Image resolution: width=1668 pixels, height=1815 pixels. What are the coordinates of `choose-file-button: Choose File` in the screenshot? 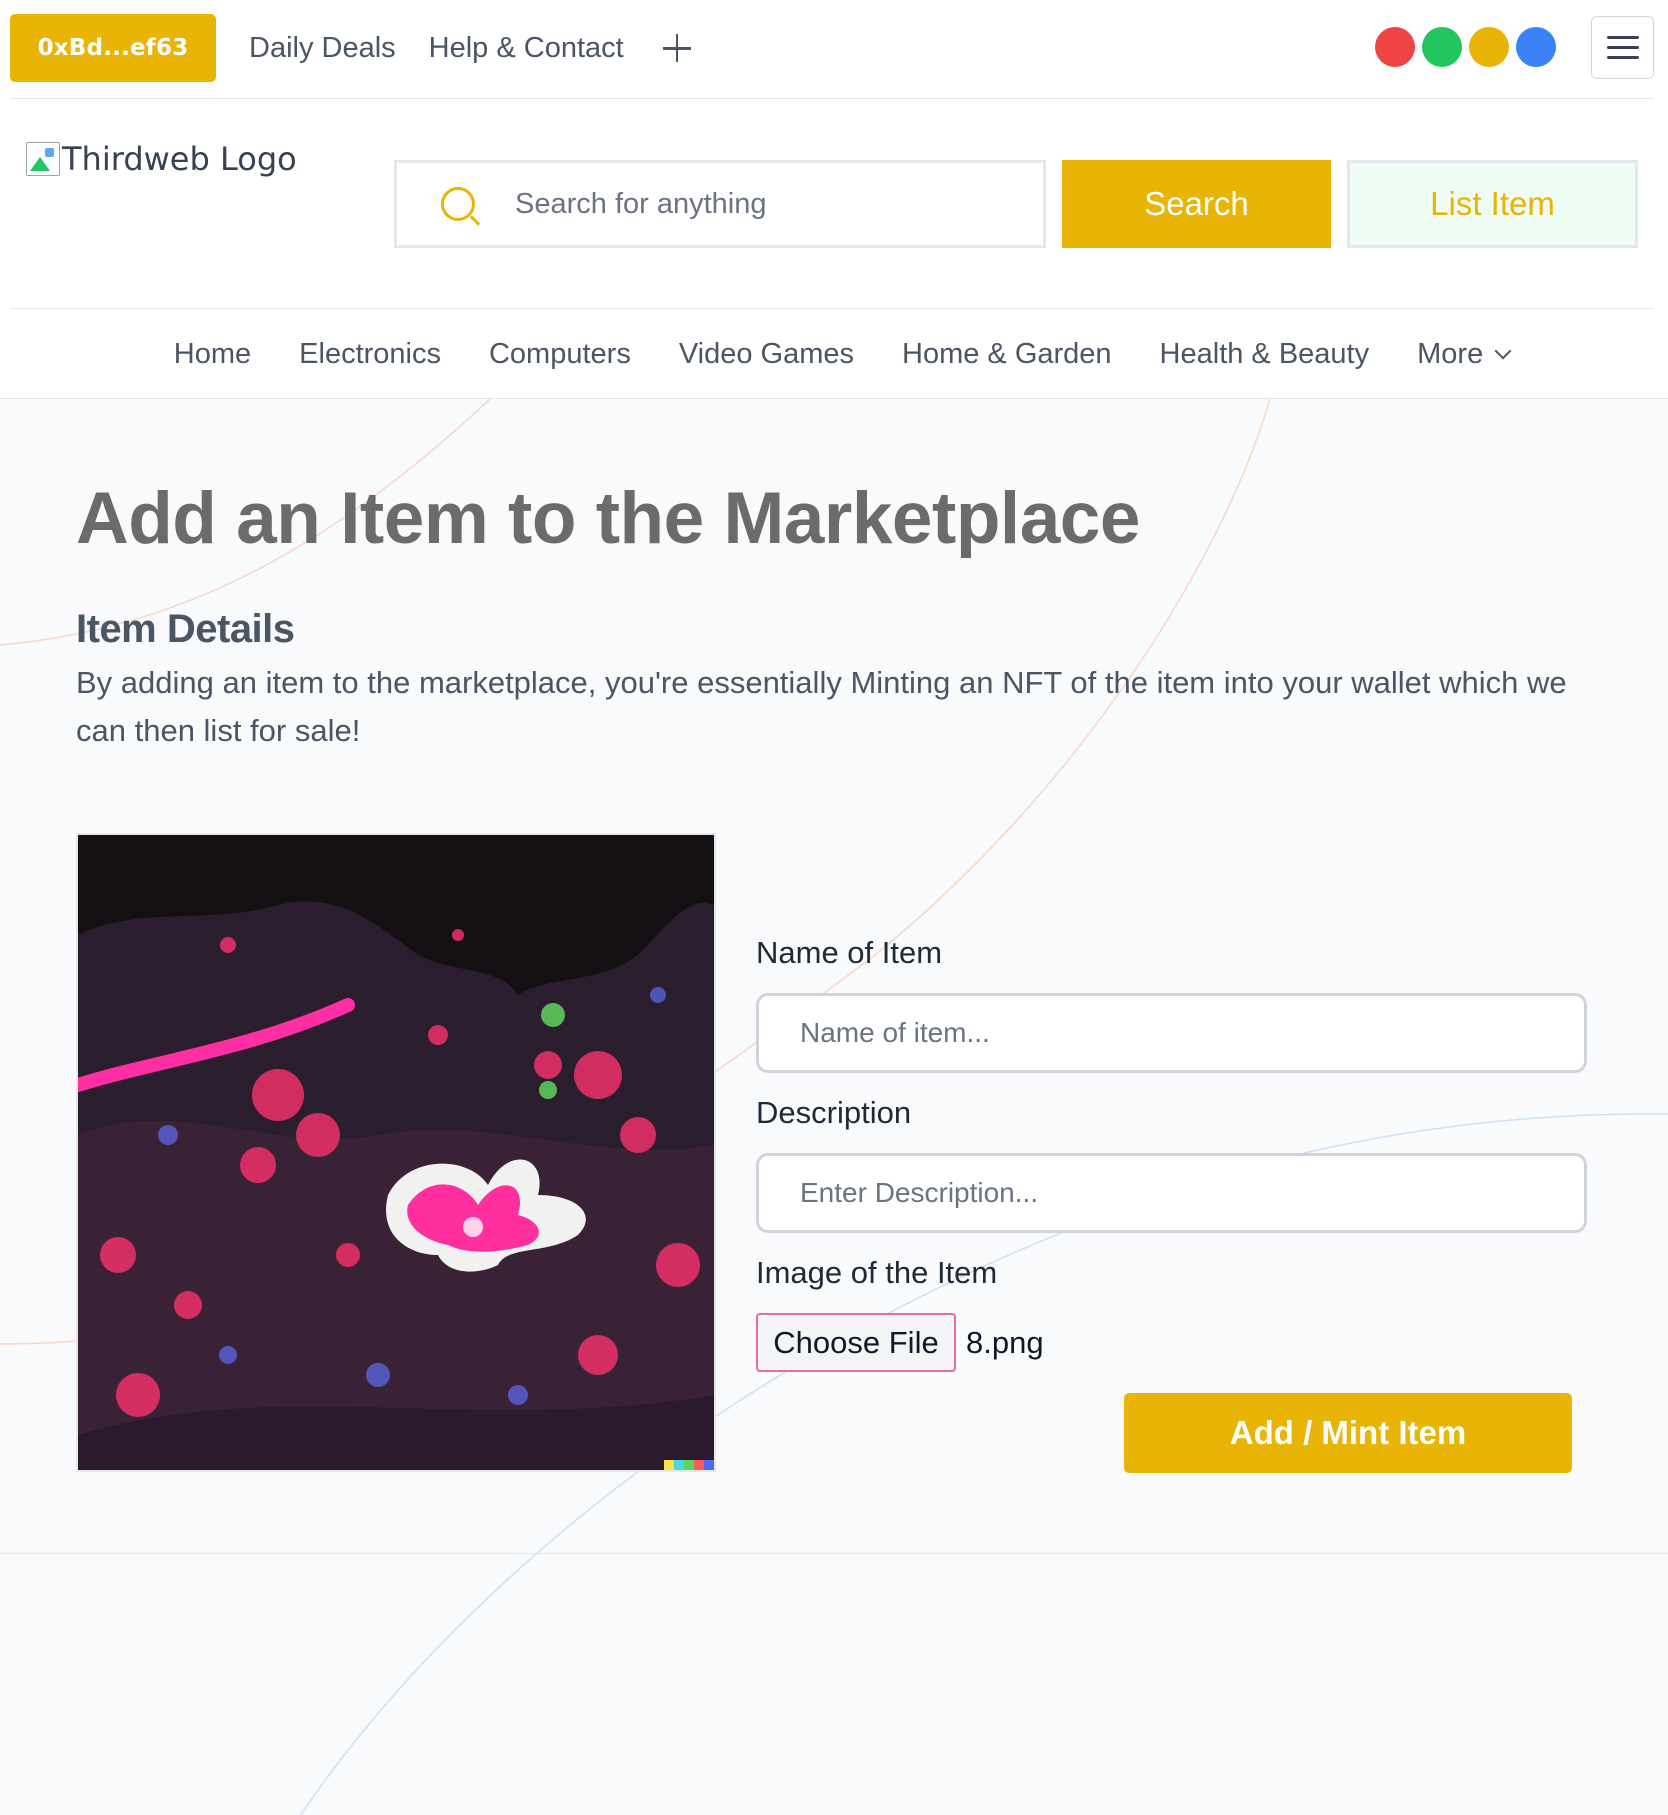 It's located at (856, 1342).